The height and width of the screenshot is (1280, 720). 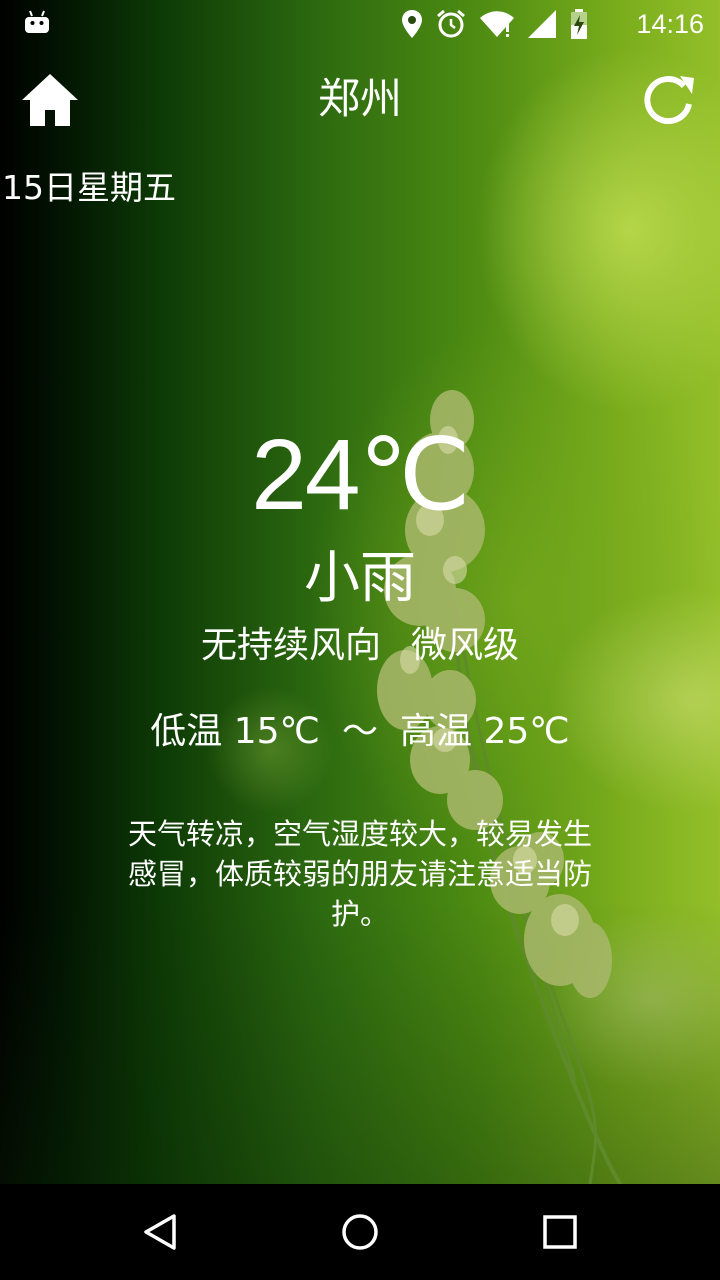 I want to click on low-temperature: 低温 15℃, so click(x=235, y=731).